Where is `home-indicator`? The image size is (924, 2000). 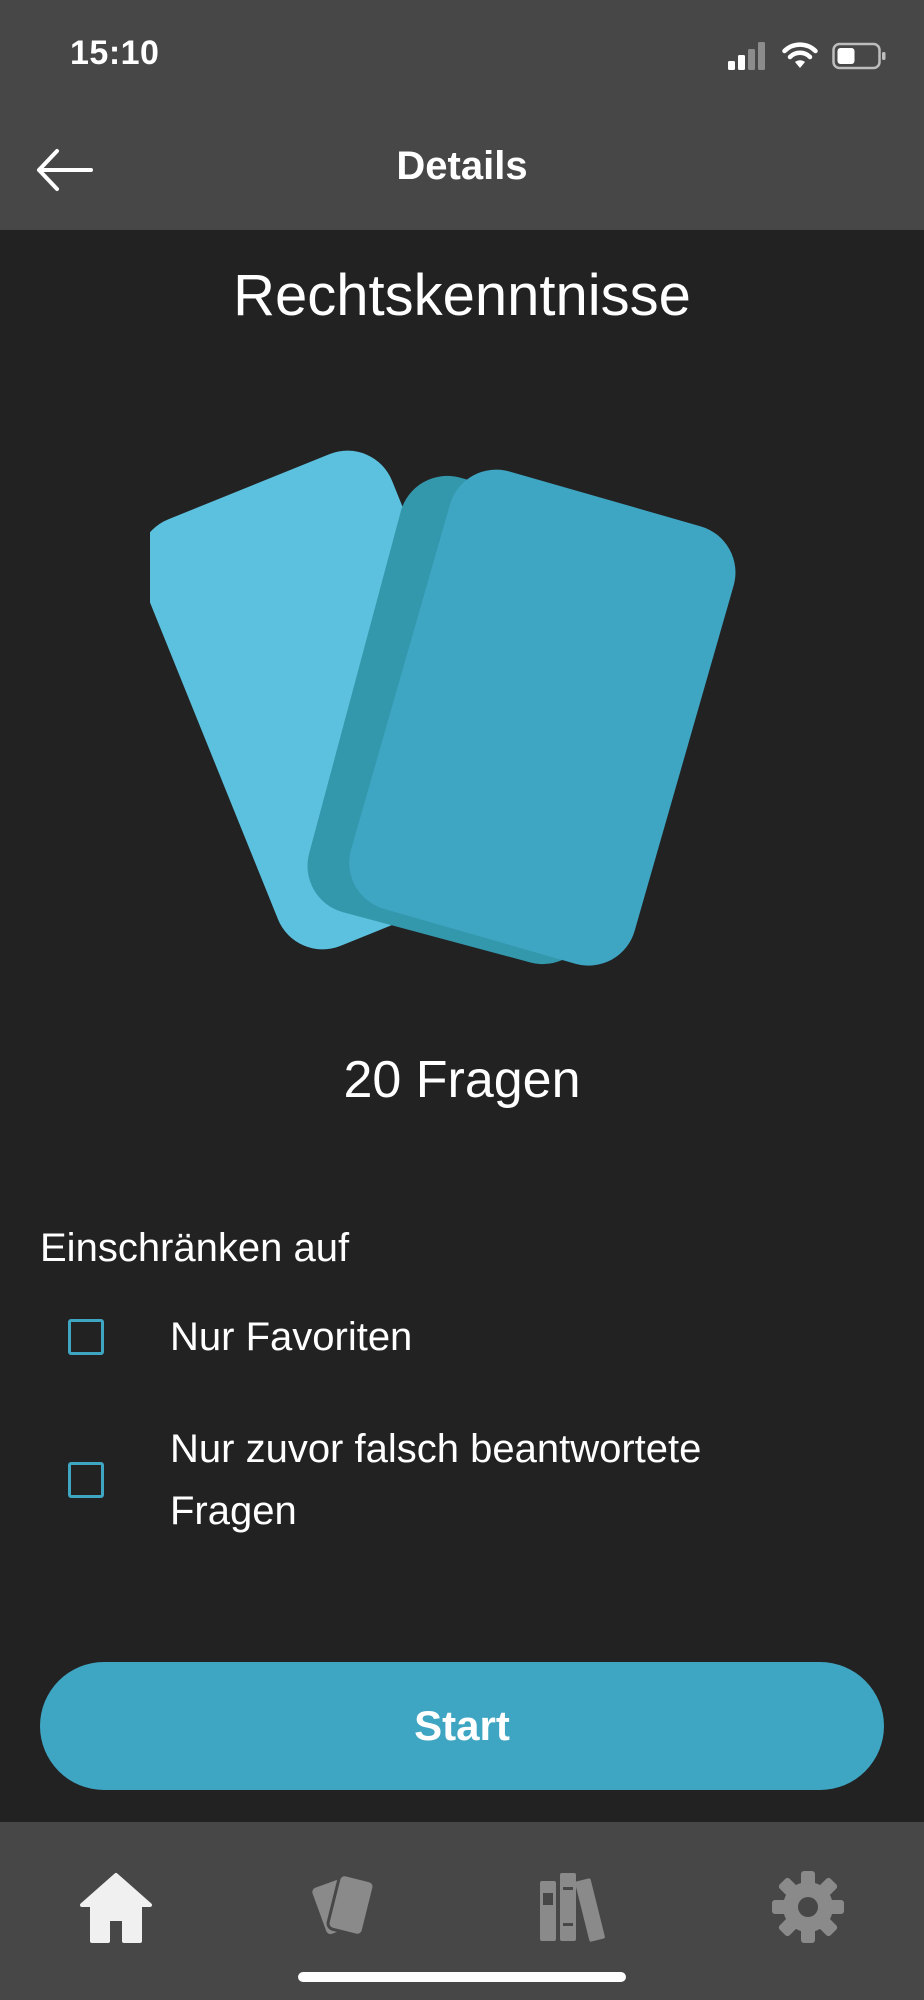 home-indicator is located at coordinates (462, 1977).